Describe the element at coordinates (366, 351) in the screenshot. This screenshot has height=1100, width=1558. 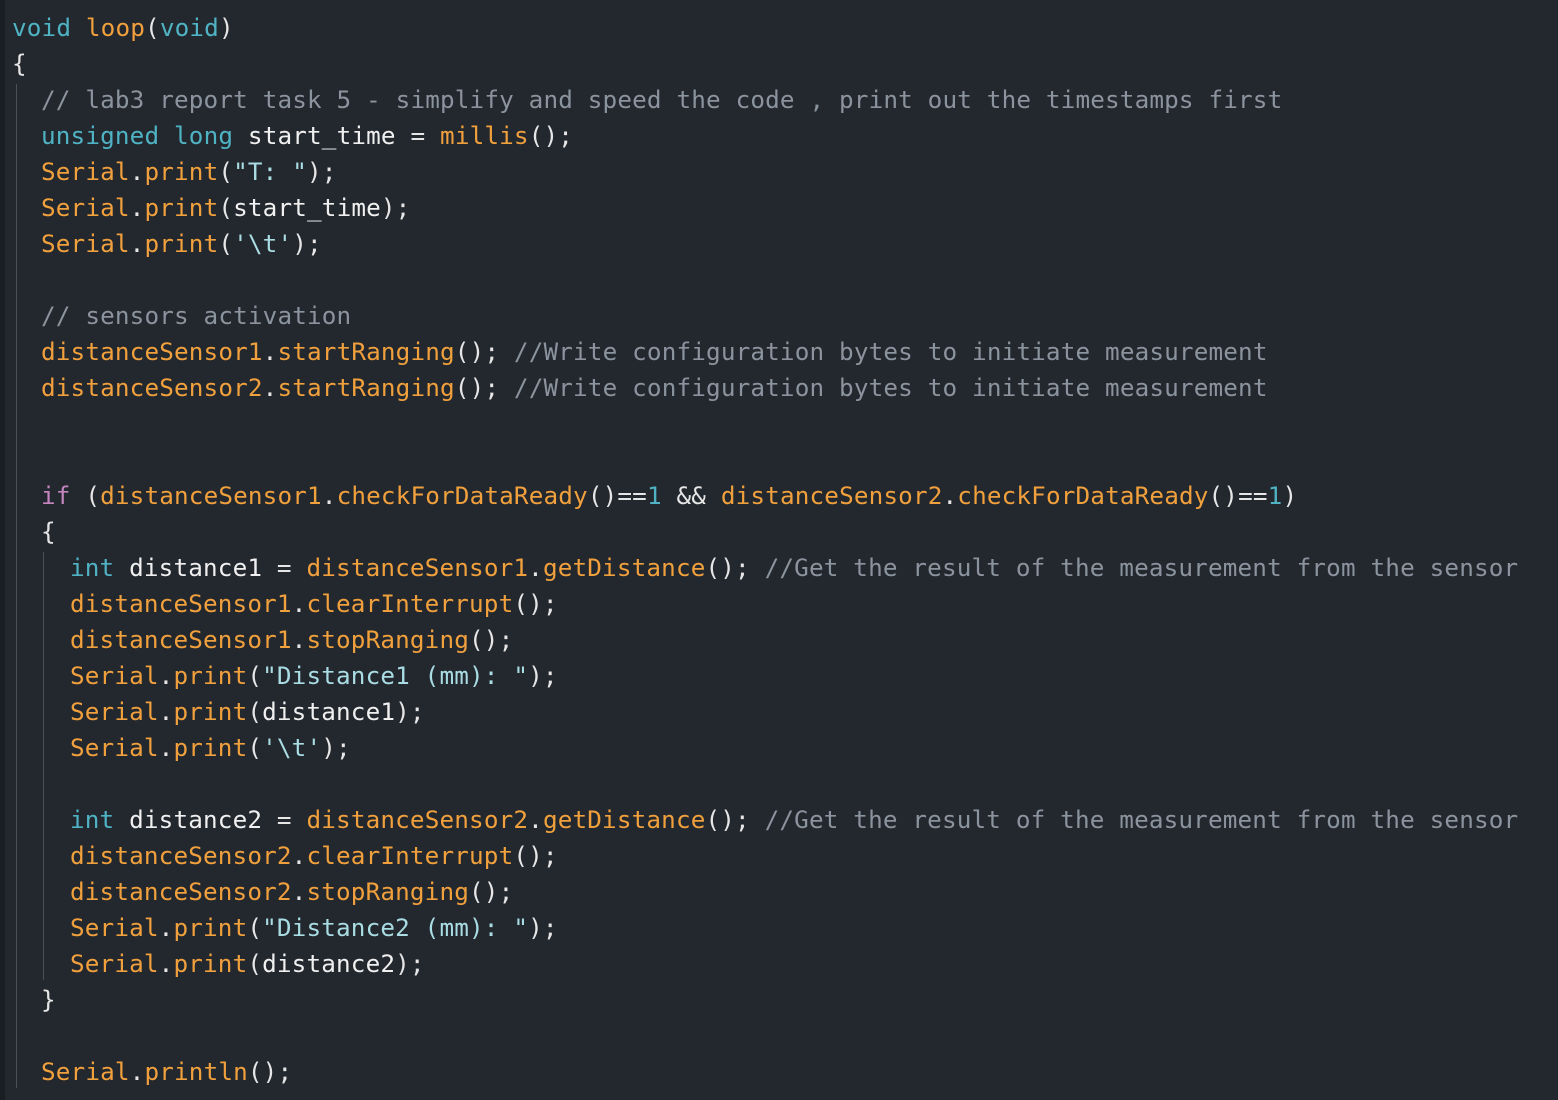
I see `function-name-token: startRanging` at that location.